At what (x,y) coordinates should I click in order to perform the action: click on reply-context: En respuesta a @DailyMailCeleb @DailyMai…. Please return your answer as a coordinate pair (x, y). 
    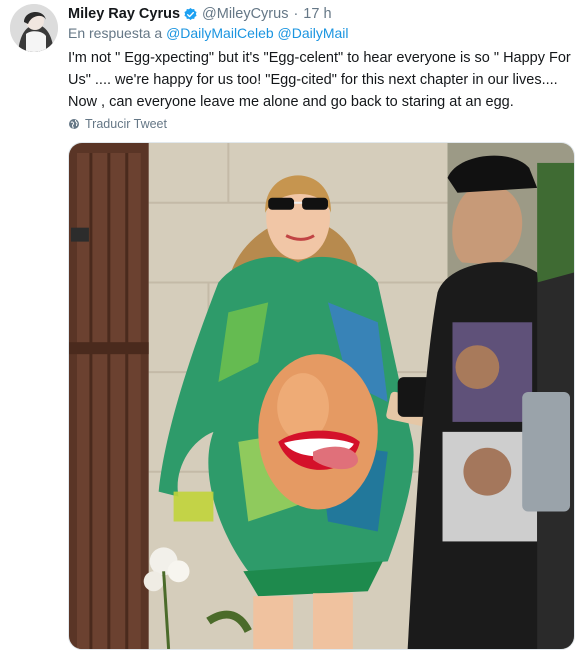
    Looking at the image, I should click on (208, 33).